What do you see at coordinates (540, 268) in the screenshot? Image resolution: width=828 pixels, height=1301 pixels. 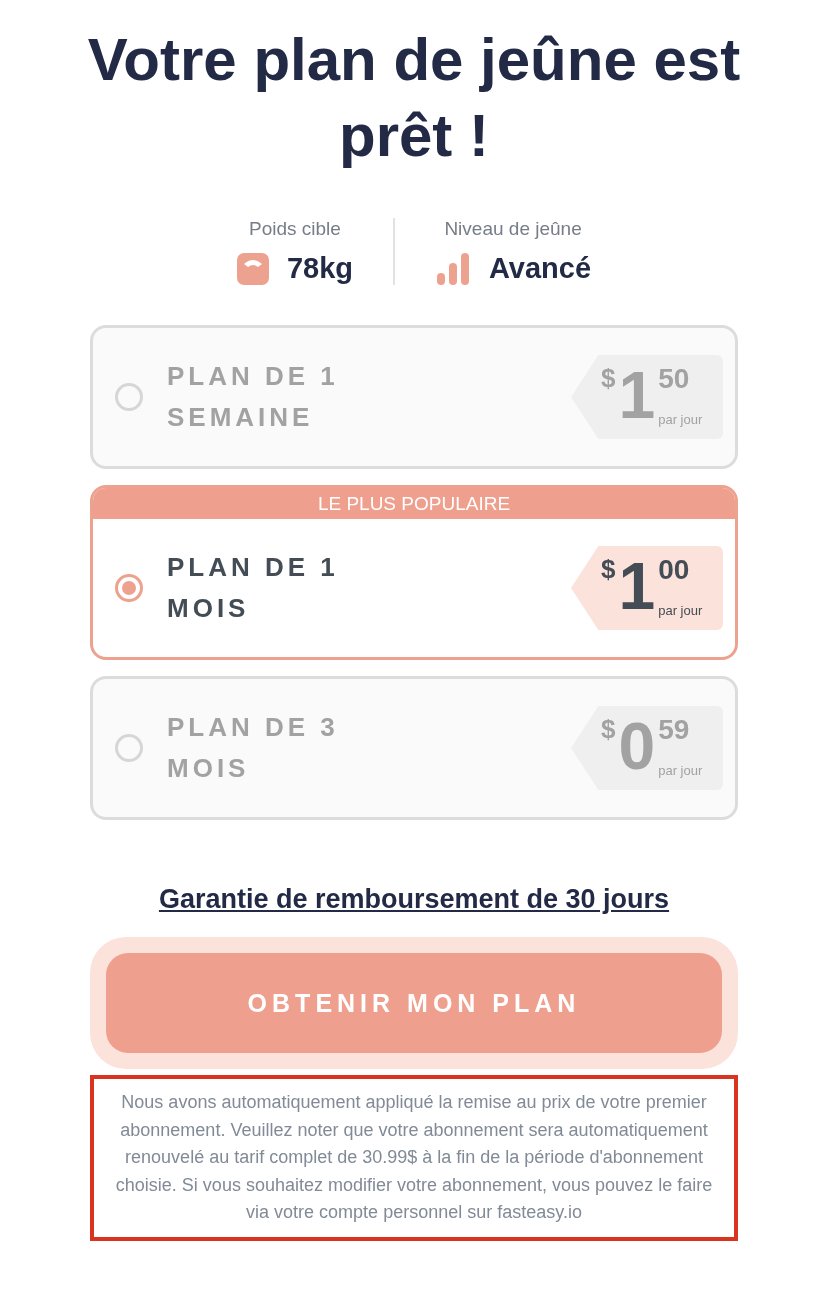 I see `stat-value: Avancé` at bounding box center [540, 268].